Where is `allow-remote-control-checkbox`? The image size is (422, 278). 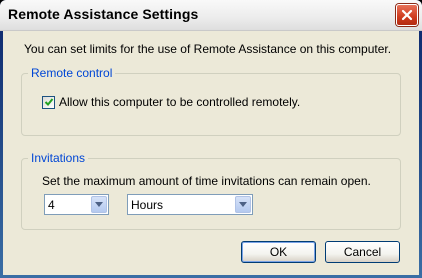 allow-remote-control-checkbox is located at coordinates (48, 102).